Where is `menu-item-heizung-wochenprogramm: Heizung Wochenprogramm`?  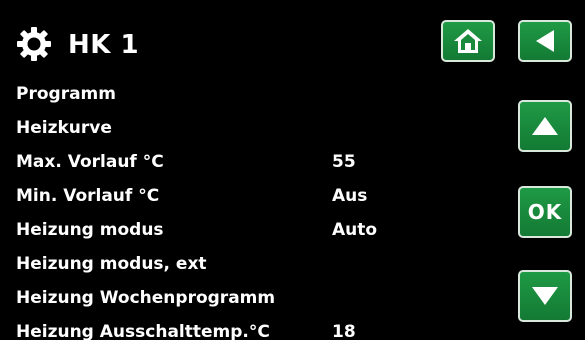 menu-item-heizung-wochenprogramm: Heizung Wochenprogramm is located at coordinates (256, 301).